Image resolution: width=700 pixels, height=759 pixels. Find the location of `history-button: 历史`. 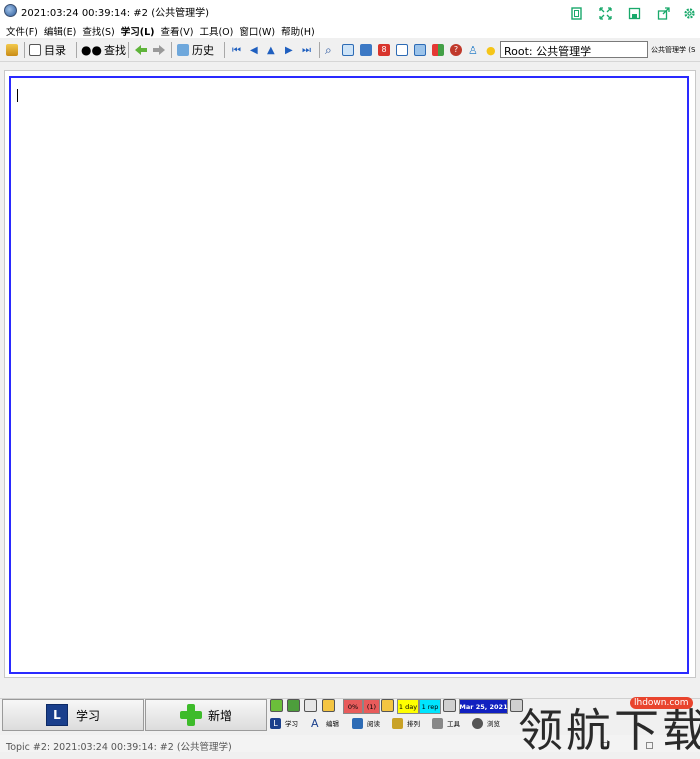

history-button: 历史 is located at coordinates (195, 50).